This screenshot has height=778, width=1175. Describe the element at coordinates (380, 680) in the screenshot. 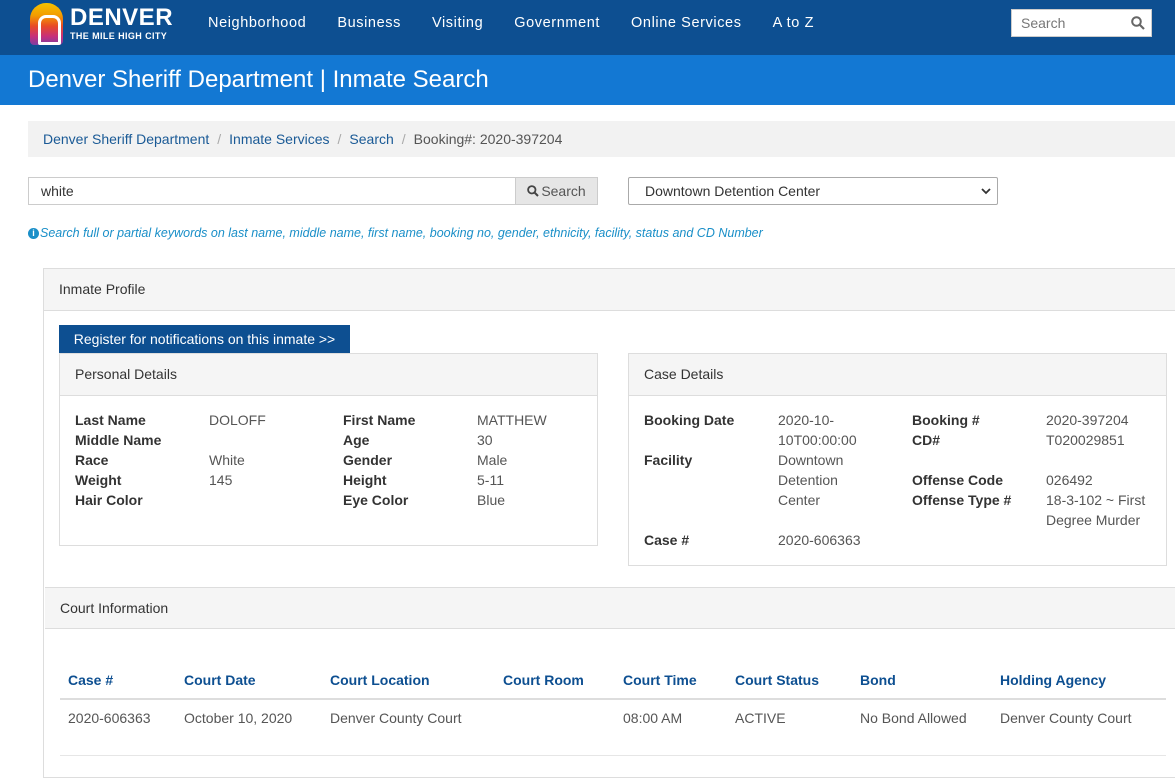

I see `court-col-court-location: Court Location` at that location.